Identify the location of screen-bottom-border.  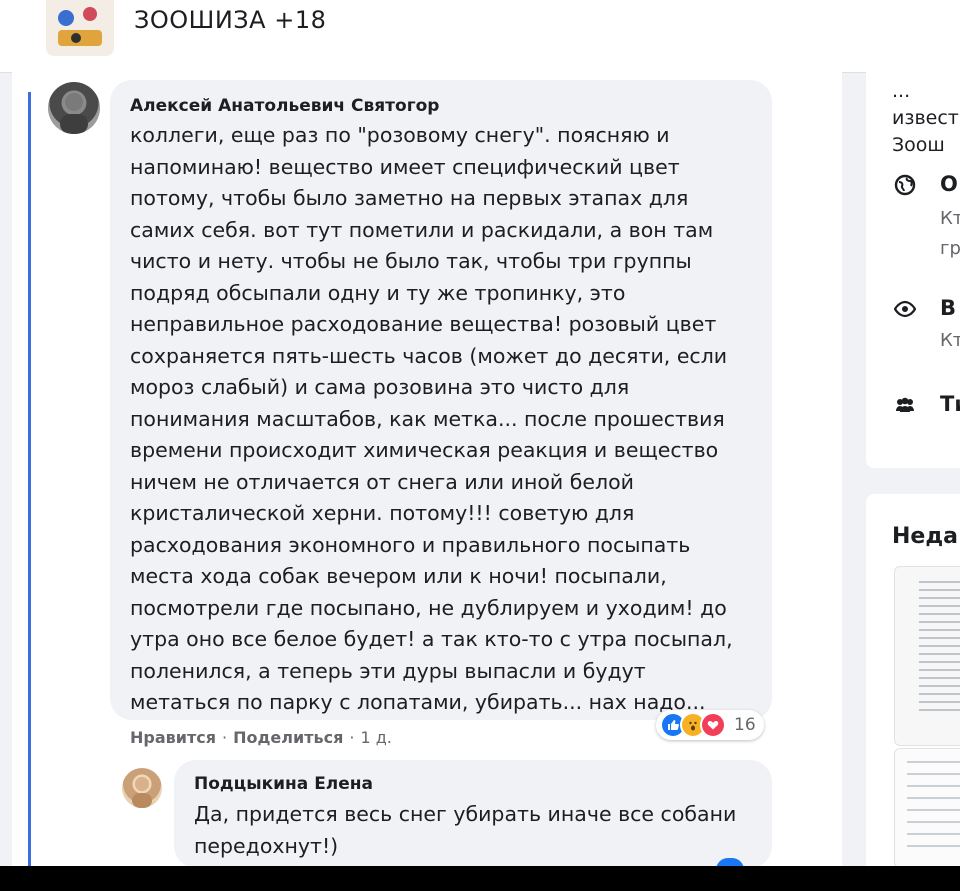
(480, 878).